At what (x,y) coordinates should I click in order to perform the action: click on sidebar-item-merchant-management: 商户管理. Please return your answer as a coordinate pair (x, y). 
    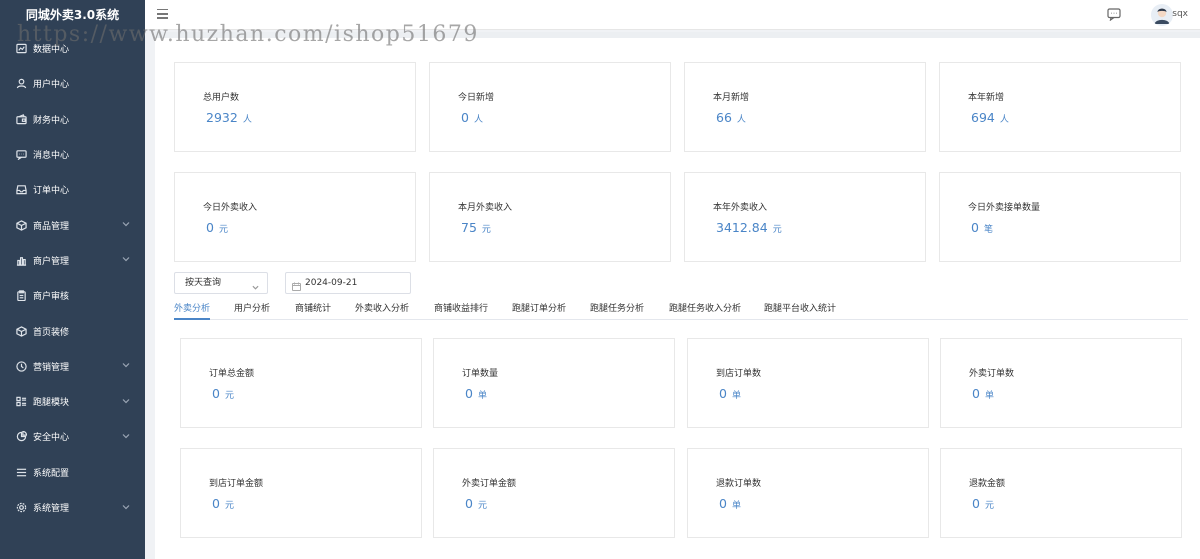
    Looking at the image, I should click on (72, 260).